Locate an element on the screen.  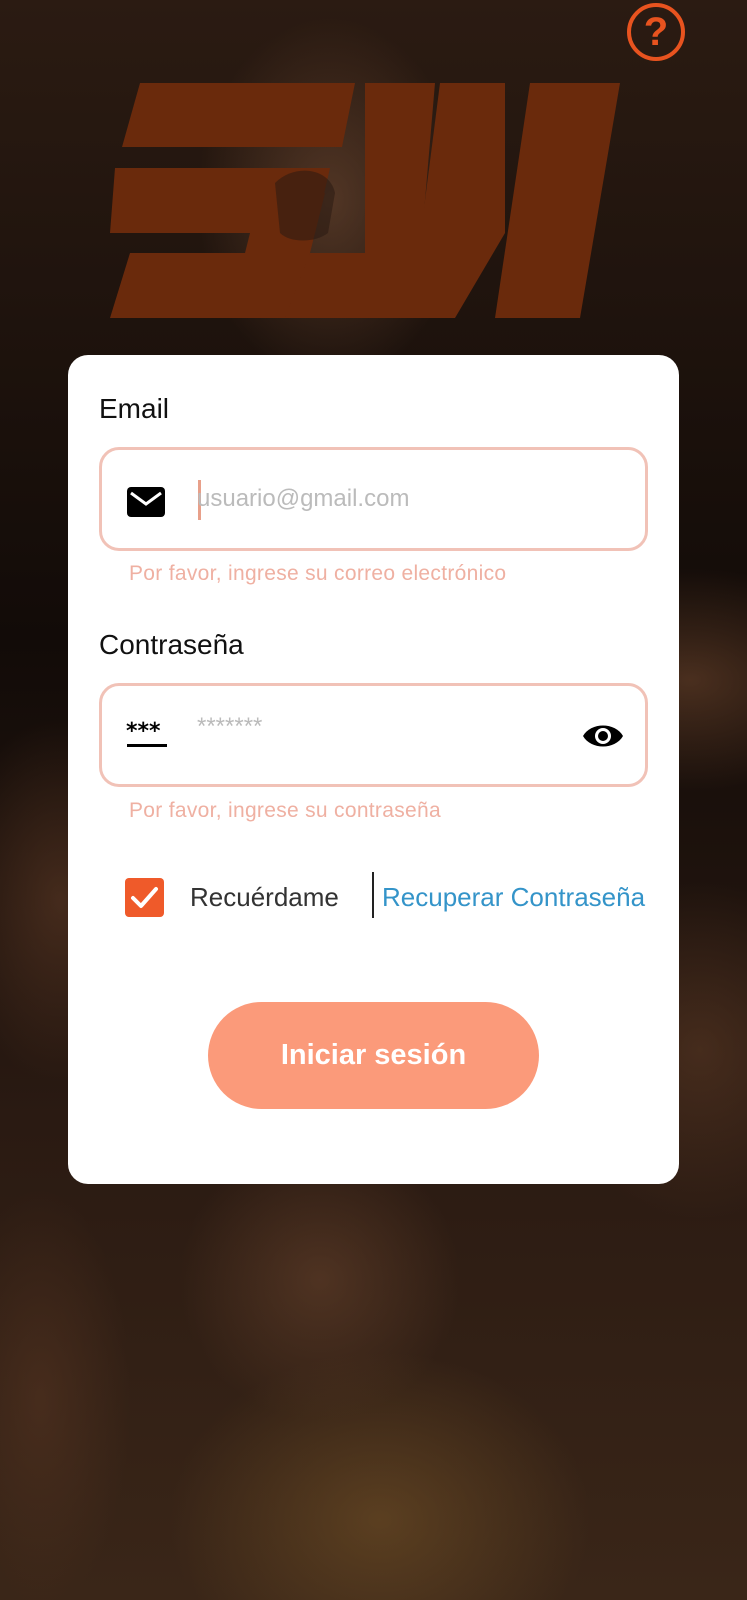
checkmark-icon is located at coordinates (144, 897).